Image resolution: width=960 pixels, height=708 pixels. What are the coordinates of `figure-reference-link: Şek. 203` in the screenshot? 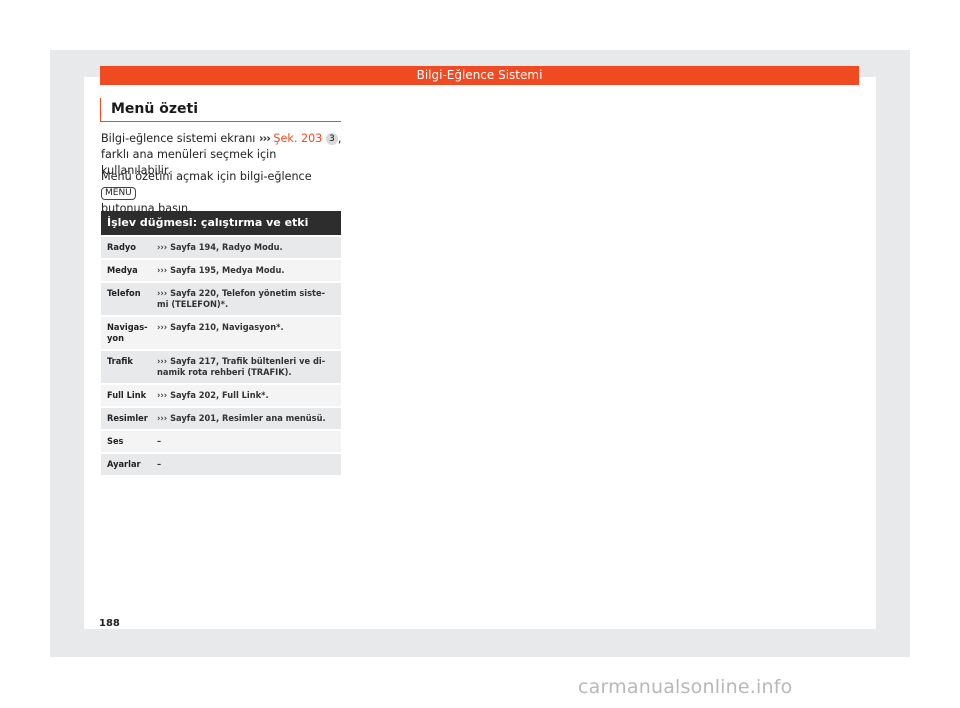 It's located at (297, 138).